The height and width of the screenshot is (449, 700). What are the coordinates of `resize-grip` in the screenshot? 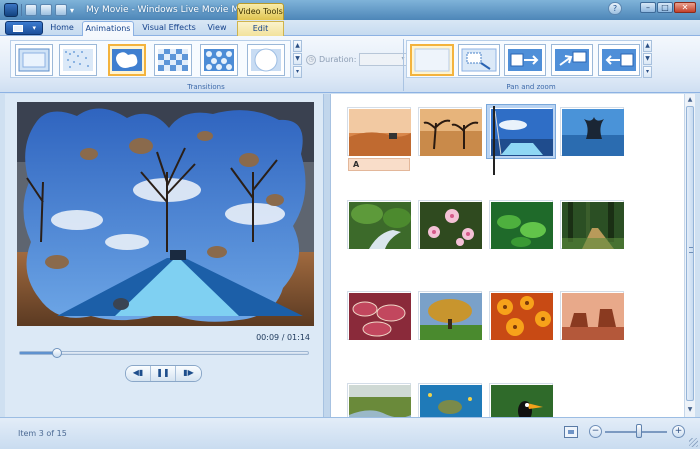 It's located at (693, 442).